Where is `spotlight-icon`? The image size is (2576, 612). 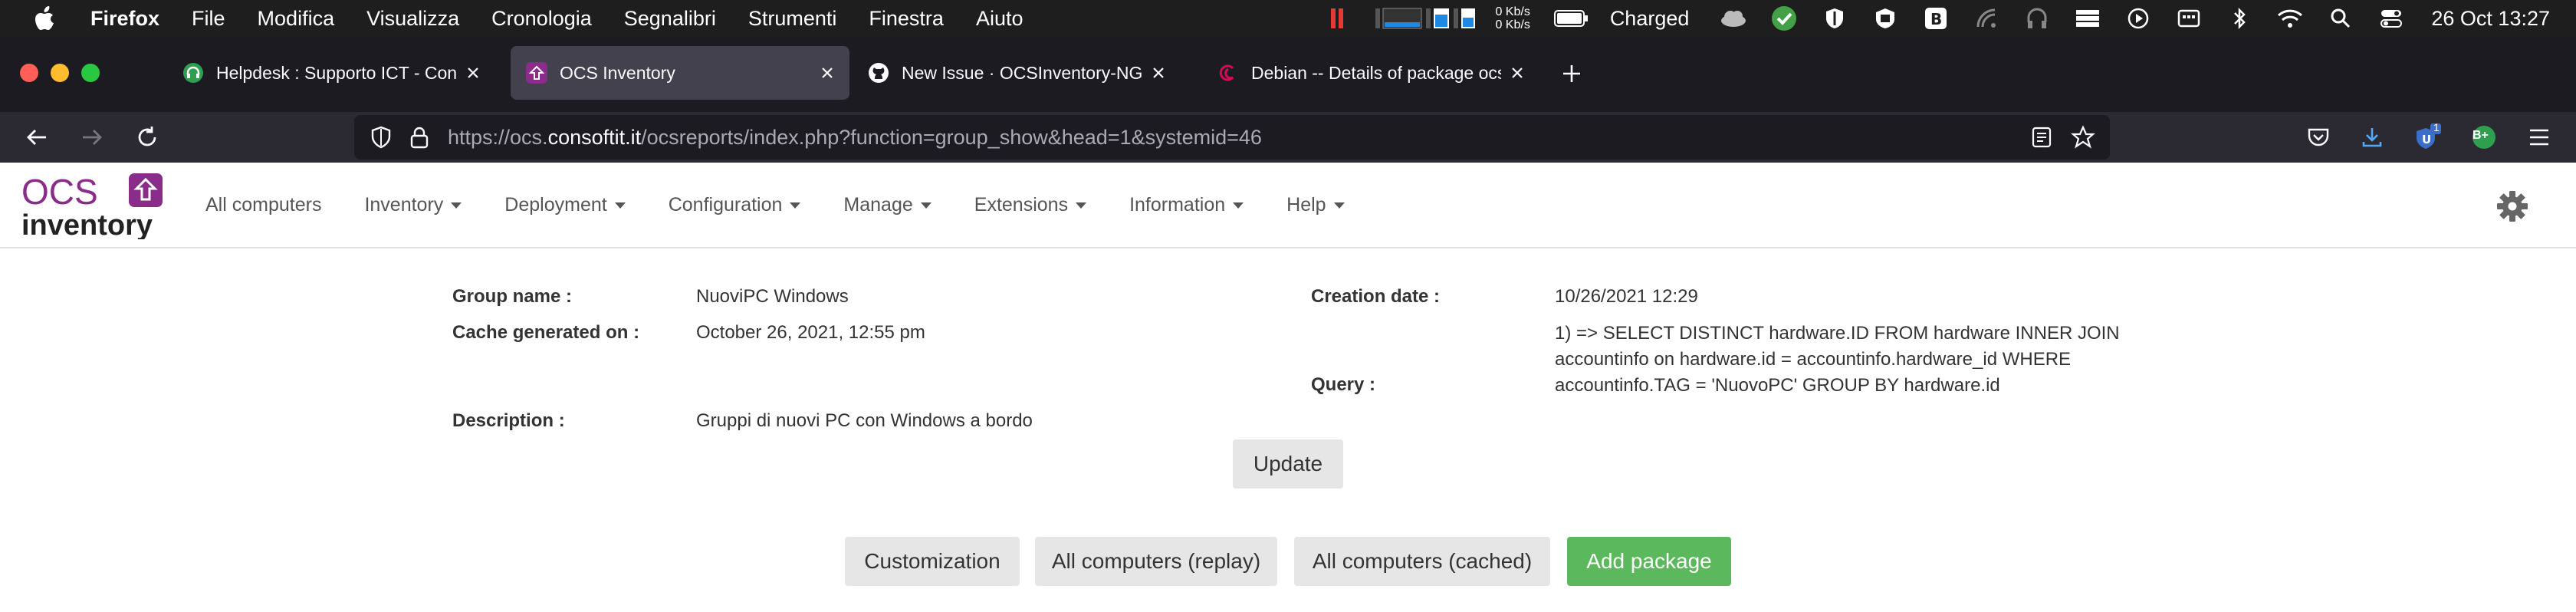 spotlight-icon is located at coordinates (2341, 18).